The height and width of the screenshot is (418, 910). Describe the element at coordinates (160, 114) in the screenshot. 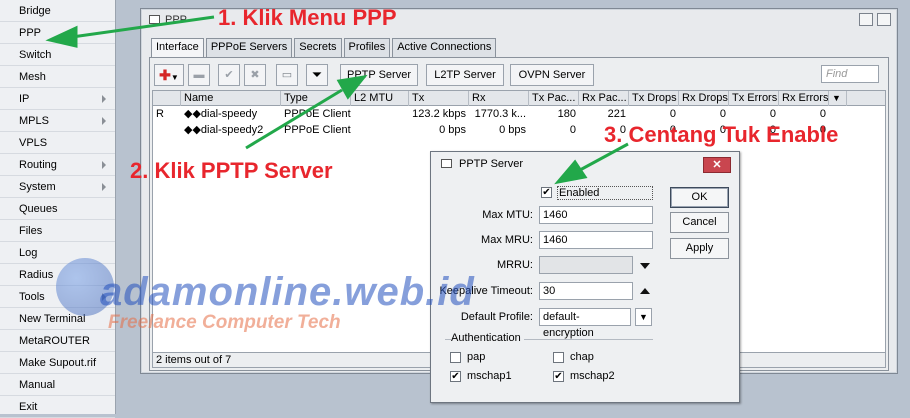

I see `table-cell-flag: R` at that location.